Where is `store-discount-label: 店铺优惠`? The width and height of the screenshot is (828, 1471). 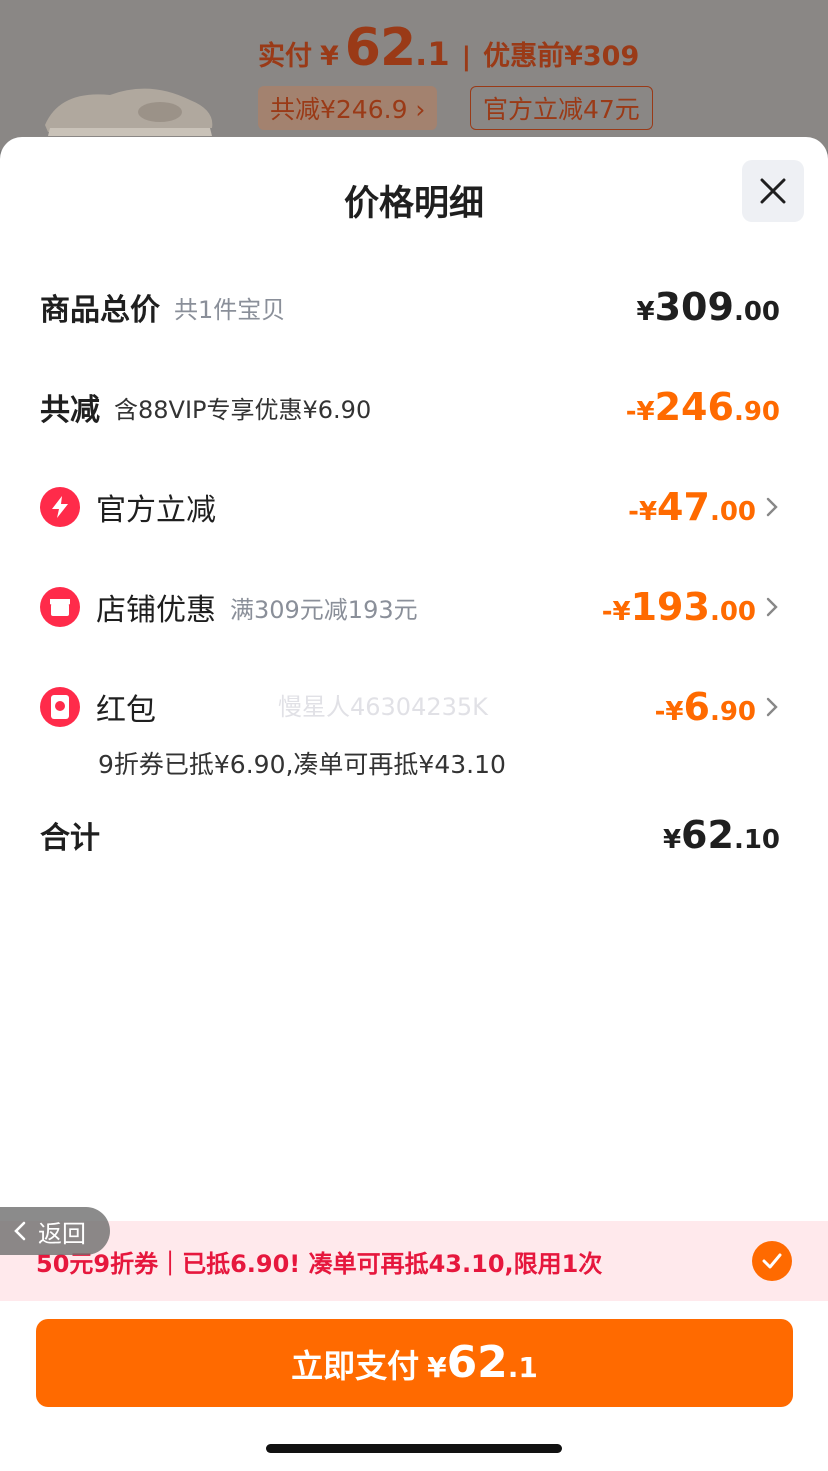
store-discount-label: 店铺优惠 is located at coordinates (156, 610).